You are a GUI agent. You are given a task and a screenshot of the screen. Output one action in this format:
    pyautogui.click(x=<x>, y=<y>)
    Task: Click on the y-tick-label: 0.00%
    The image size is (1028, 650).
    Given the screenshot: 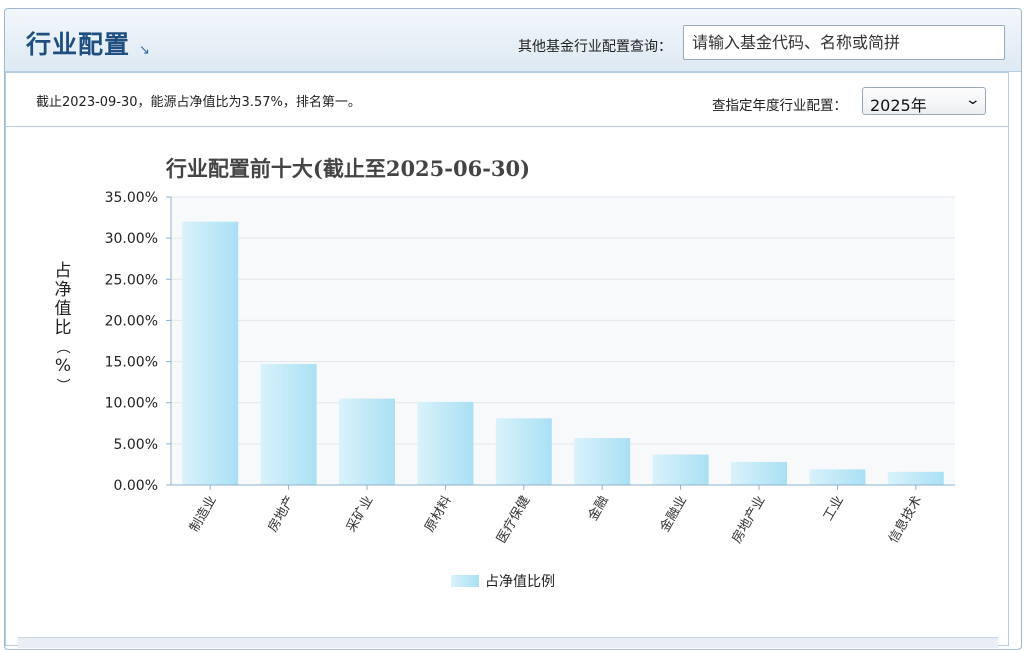 What is the action you would take?
    pyautogui.click(x=136, y=486)
    